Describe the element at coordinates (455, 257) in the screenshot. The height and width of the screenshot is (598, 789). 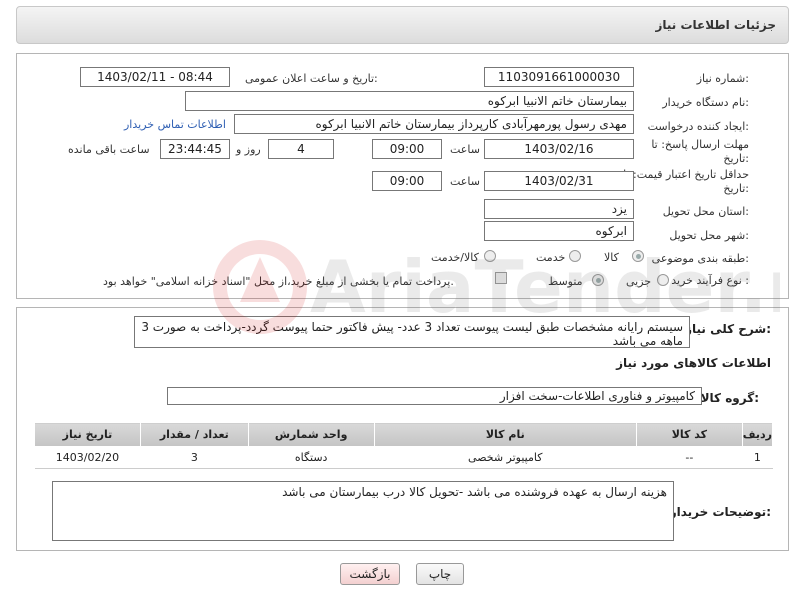
I see `category-option-goods-service: کالا/خدمت` at that location.